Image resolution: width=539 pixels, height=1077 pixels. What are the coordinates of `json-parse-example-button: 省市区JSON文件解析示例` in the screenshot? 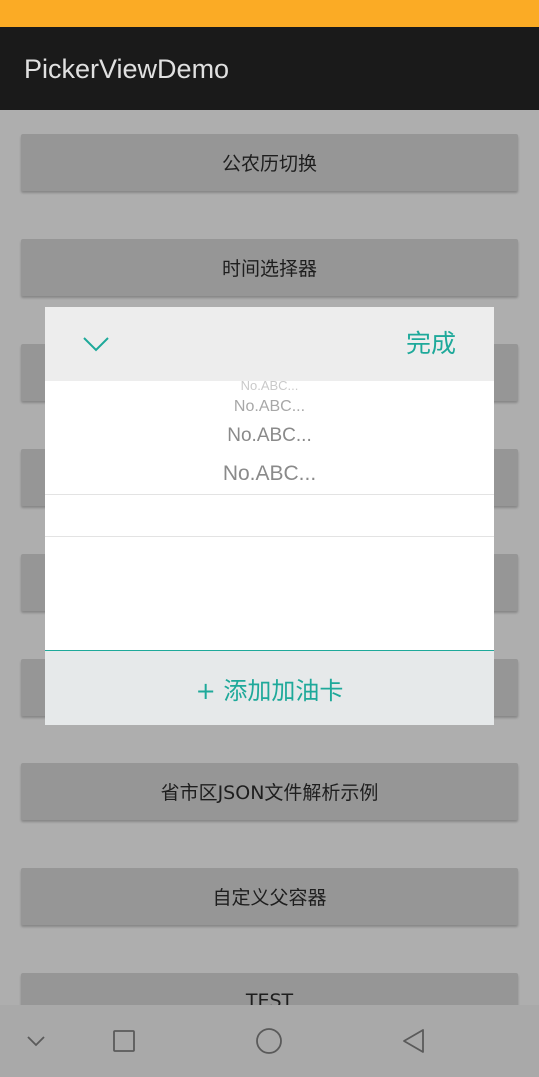 It's located at (269, 791).